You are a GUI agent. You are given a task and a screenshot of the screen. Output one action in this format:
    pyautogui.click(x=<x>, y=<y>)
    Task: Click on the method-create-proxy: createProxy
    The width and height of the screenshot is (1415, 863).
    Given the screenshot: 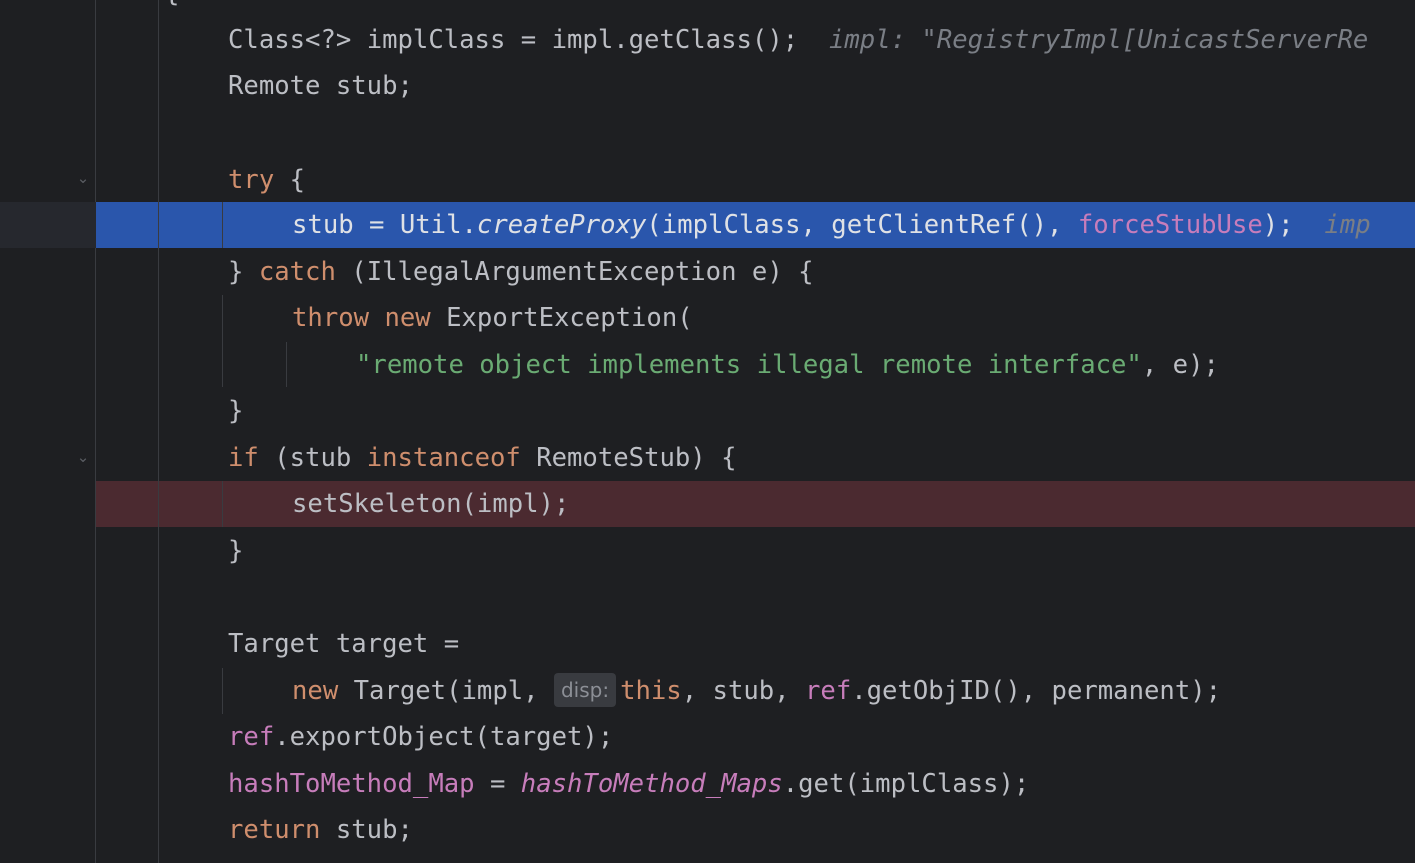 What is the action you would take?
    pyautogui.click(x=561, y=225)
    